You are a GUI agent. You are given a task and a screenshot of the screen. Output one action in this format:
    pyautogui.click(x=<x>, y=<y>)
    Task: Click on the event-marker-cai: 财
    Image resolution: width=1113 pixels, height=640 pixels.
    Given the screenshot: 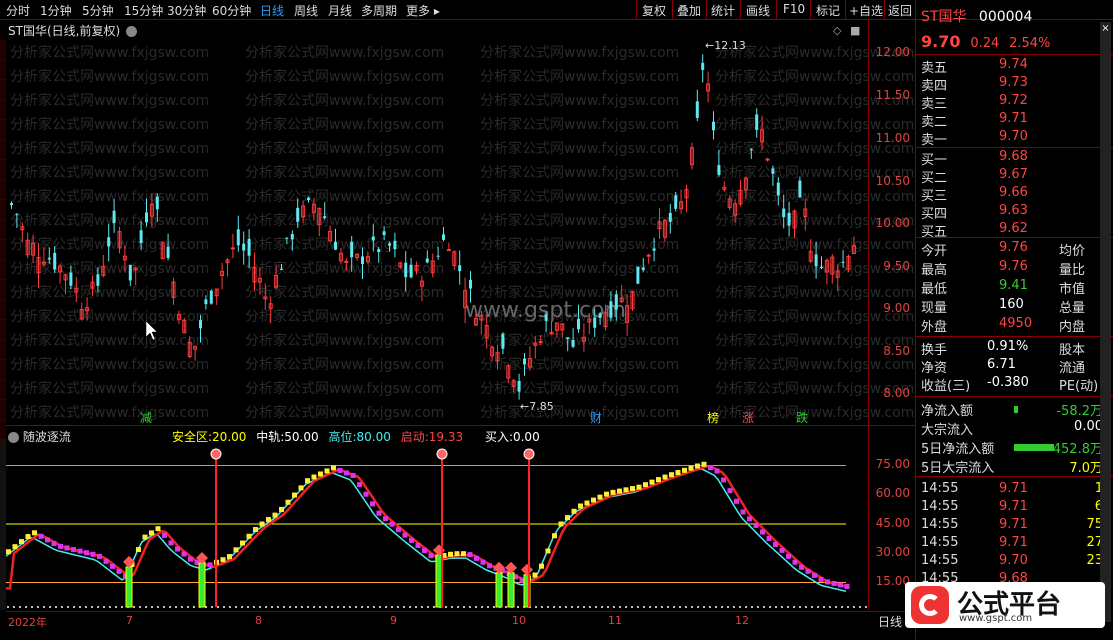 What is the action you would take?
    pyautogui.click(x=596, y=417)
    